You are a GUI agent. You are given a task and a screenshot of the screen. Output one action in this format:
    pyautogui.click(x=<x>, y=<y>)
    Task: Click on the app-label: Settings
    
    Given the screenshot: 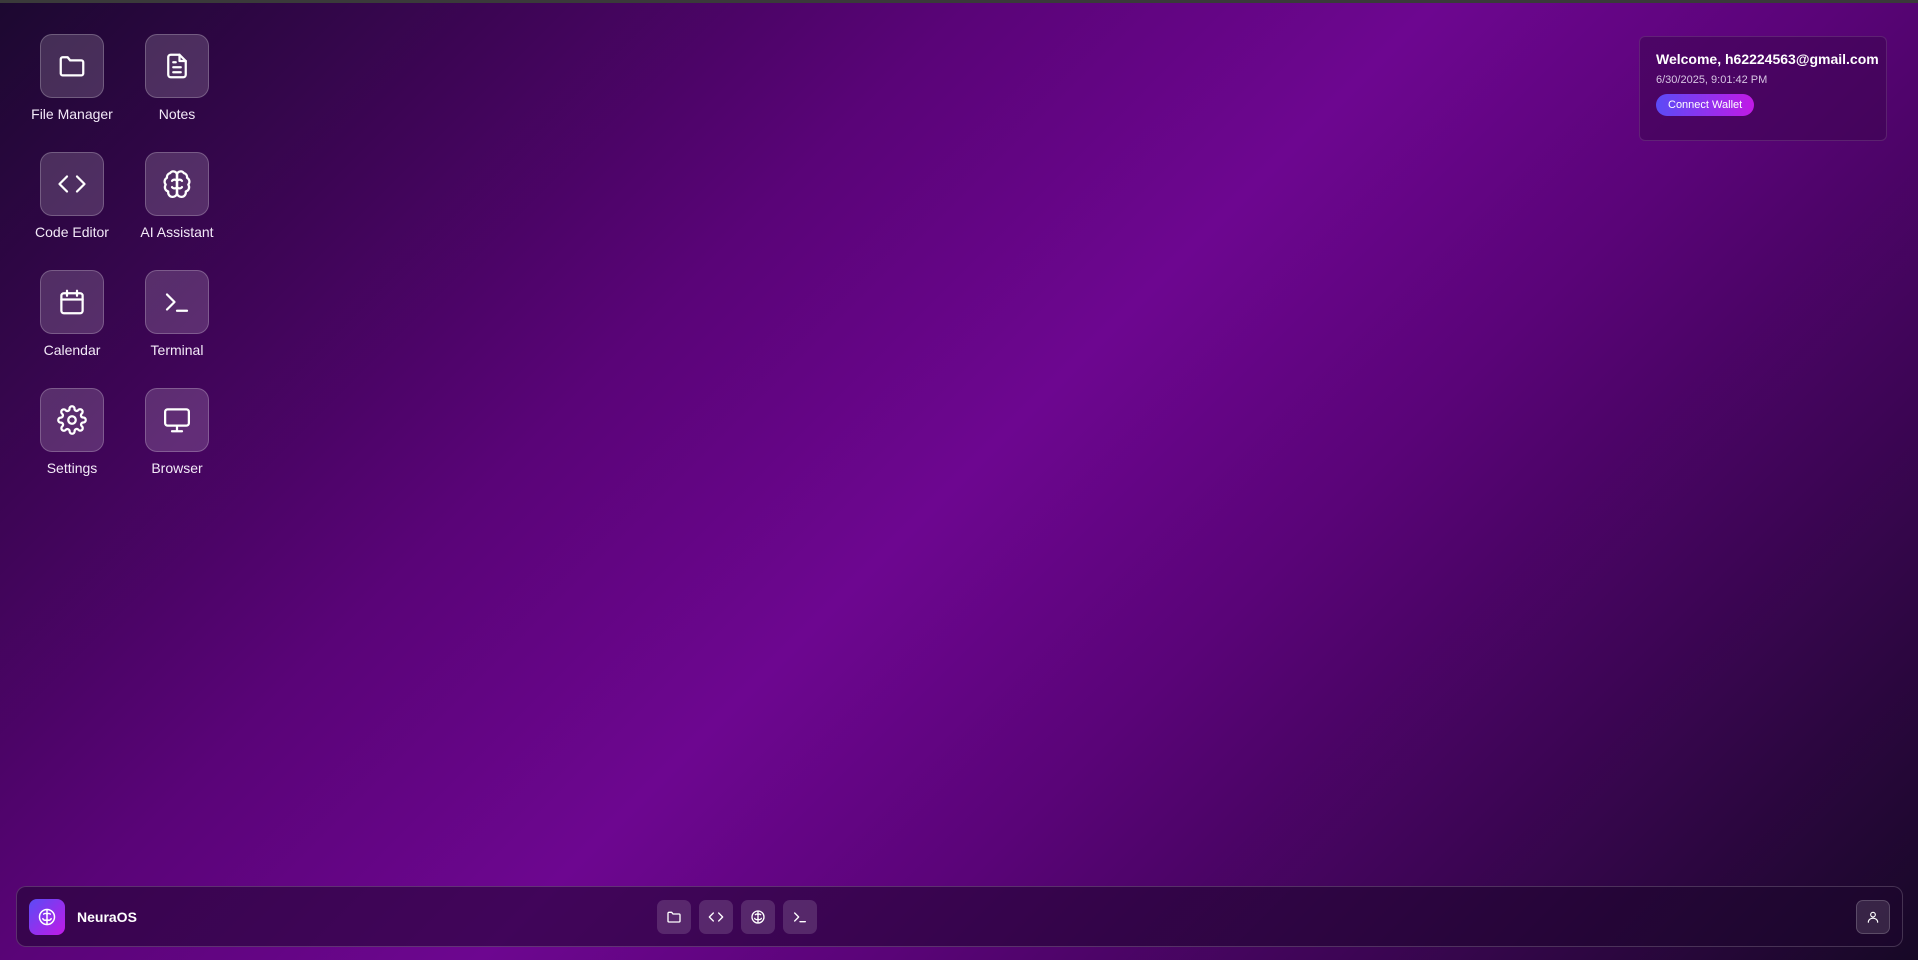 What is the action you would take?
    pyautogui.click(x=72, y=468)
    